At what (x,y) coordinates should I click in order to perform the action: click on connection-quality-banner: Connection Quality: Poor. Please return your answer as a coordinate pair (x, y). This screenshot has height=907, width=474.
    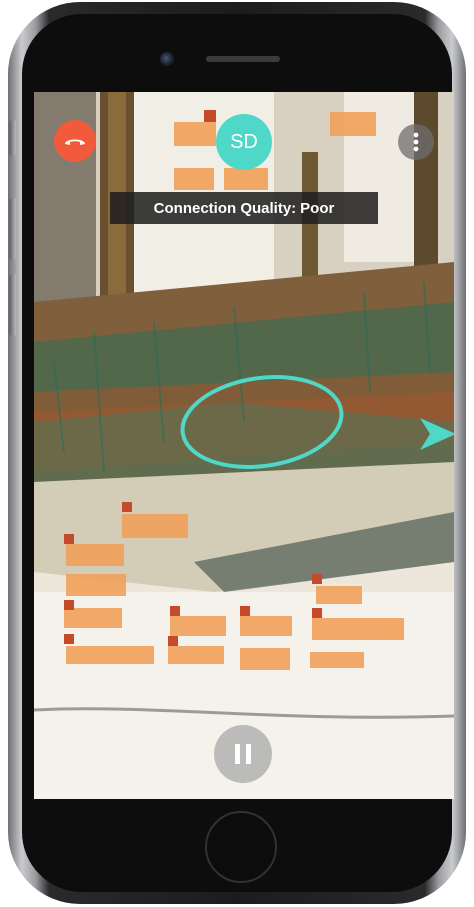
    Looking at the image, I should click on (244, 208).